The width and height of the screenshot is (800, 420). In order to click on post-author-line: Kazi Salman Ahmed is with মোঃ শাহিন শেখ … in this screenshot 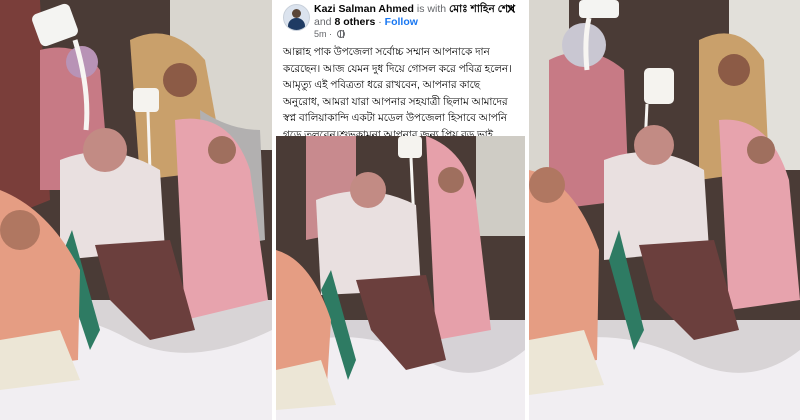, I will do `click(414, 16)`.